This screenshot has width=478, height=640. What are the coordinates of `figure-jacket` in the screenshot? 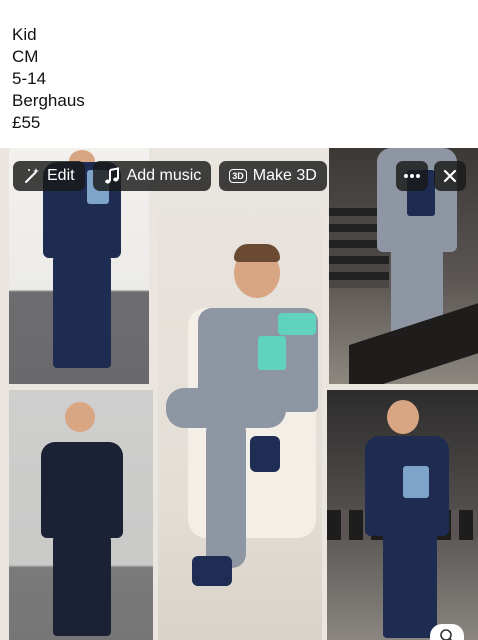 It's located at (82, 490).